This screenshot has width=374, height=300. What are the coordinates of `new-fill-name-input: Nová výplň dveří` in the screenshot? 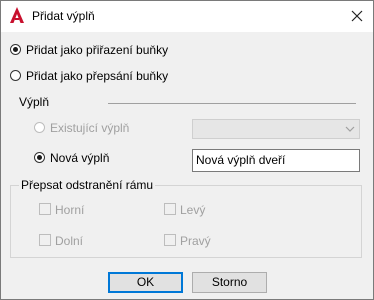 It's located at (276, 160).